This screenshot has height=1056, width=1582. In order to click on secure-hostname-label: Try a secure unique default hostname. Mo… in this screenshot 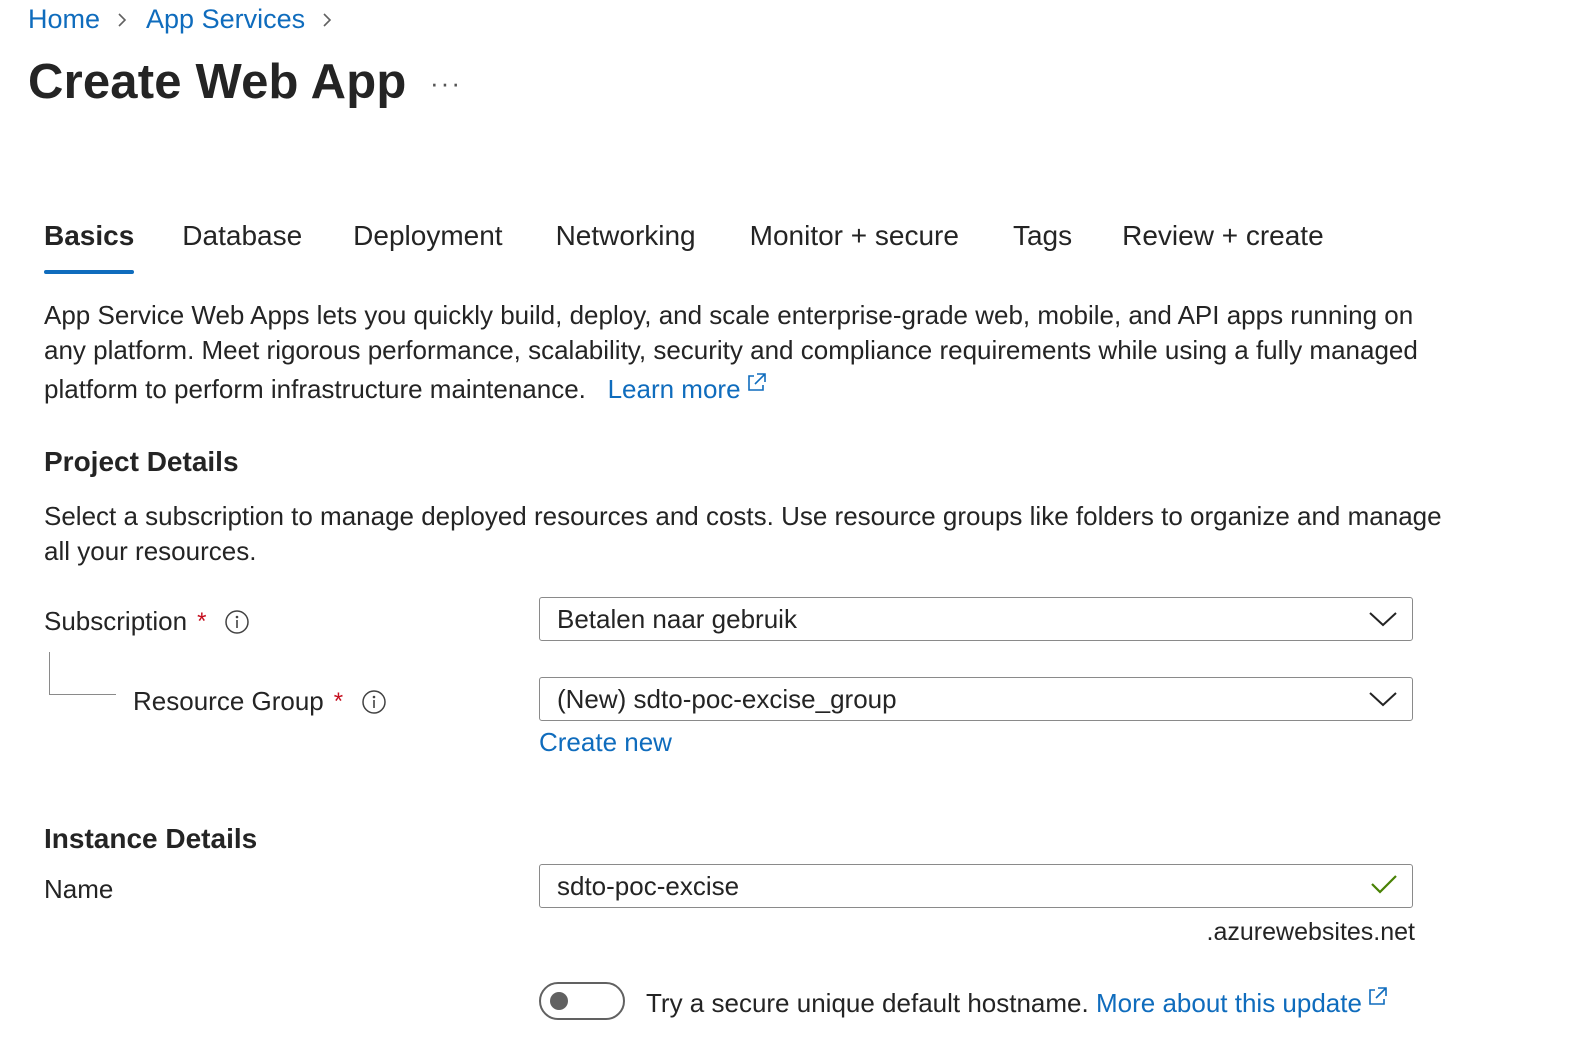, I will do `click(1017, 1001)`.